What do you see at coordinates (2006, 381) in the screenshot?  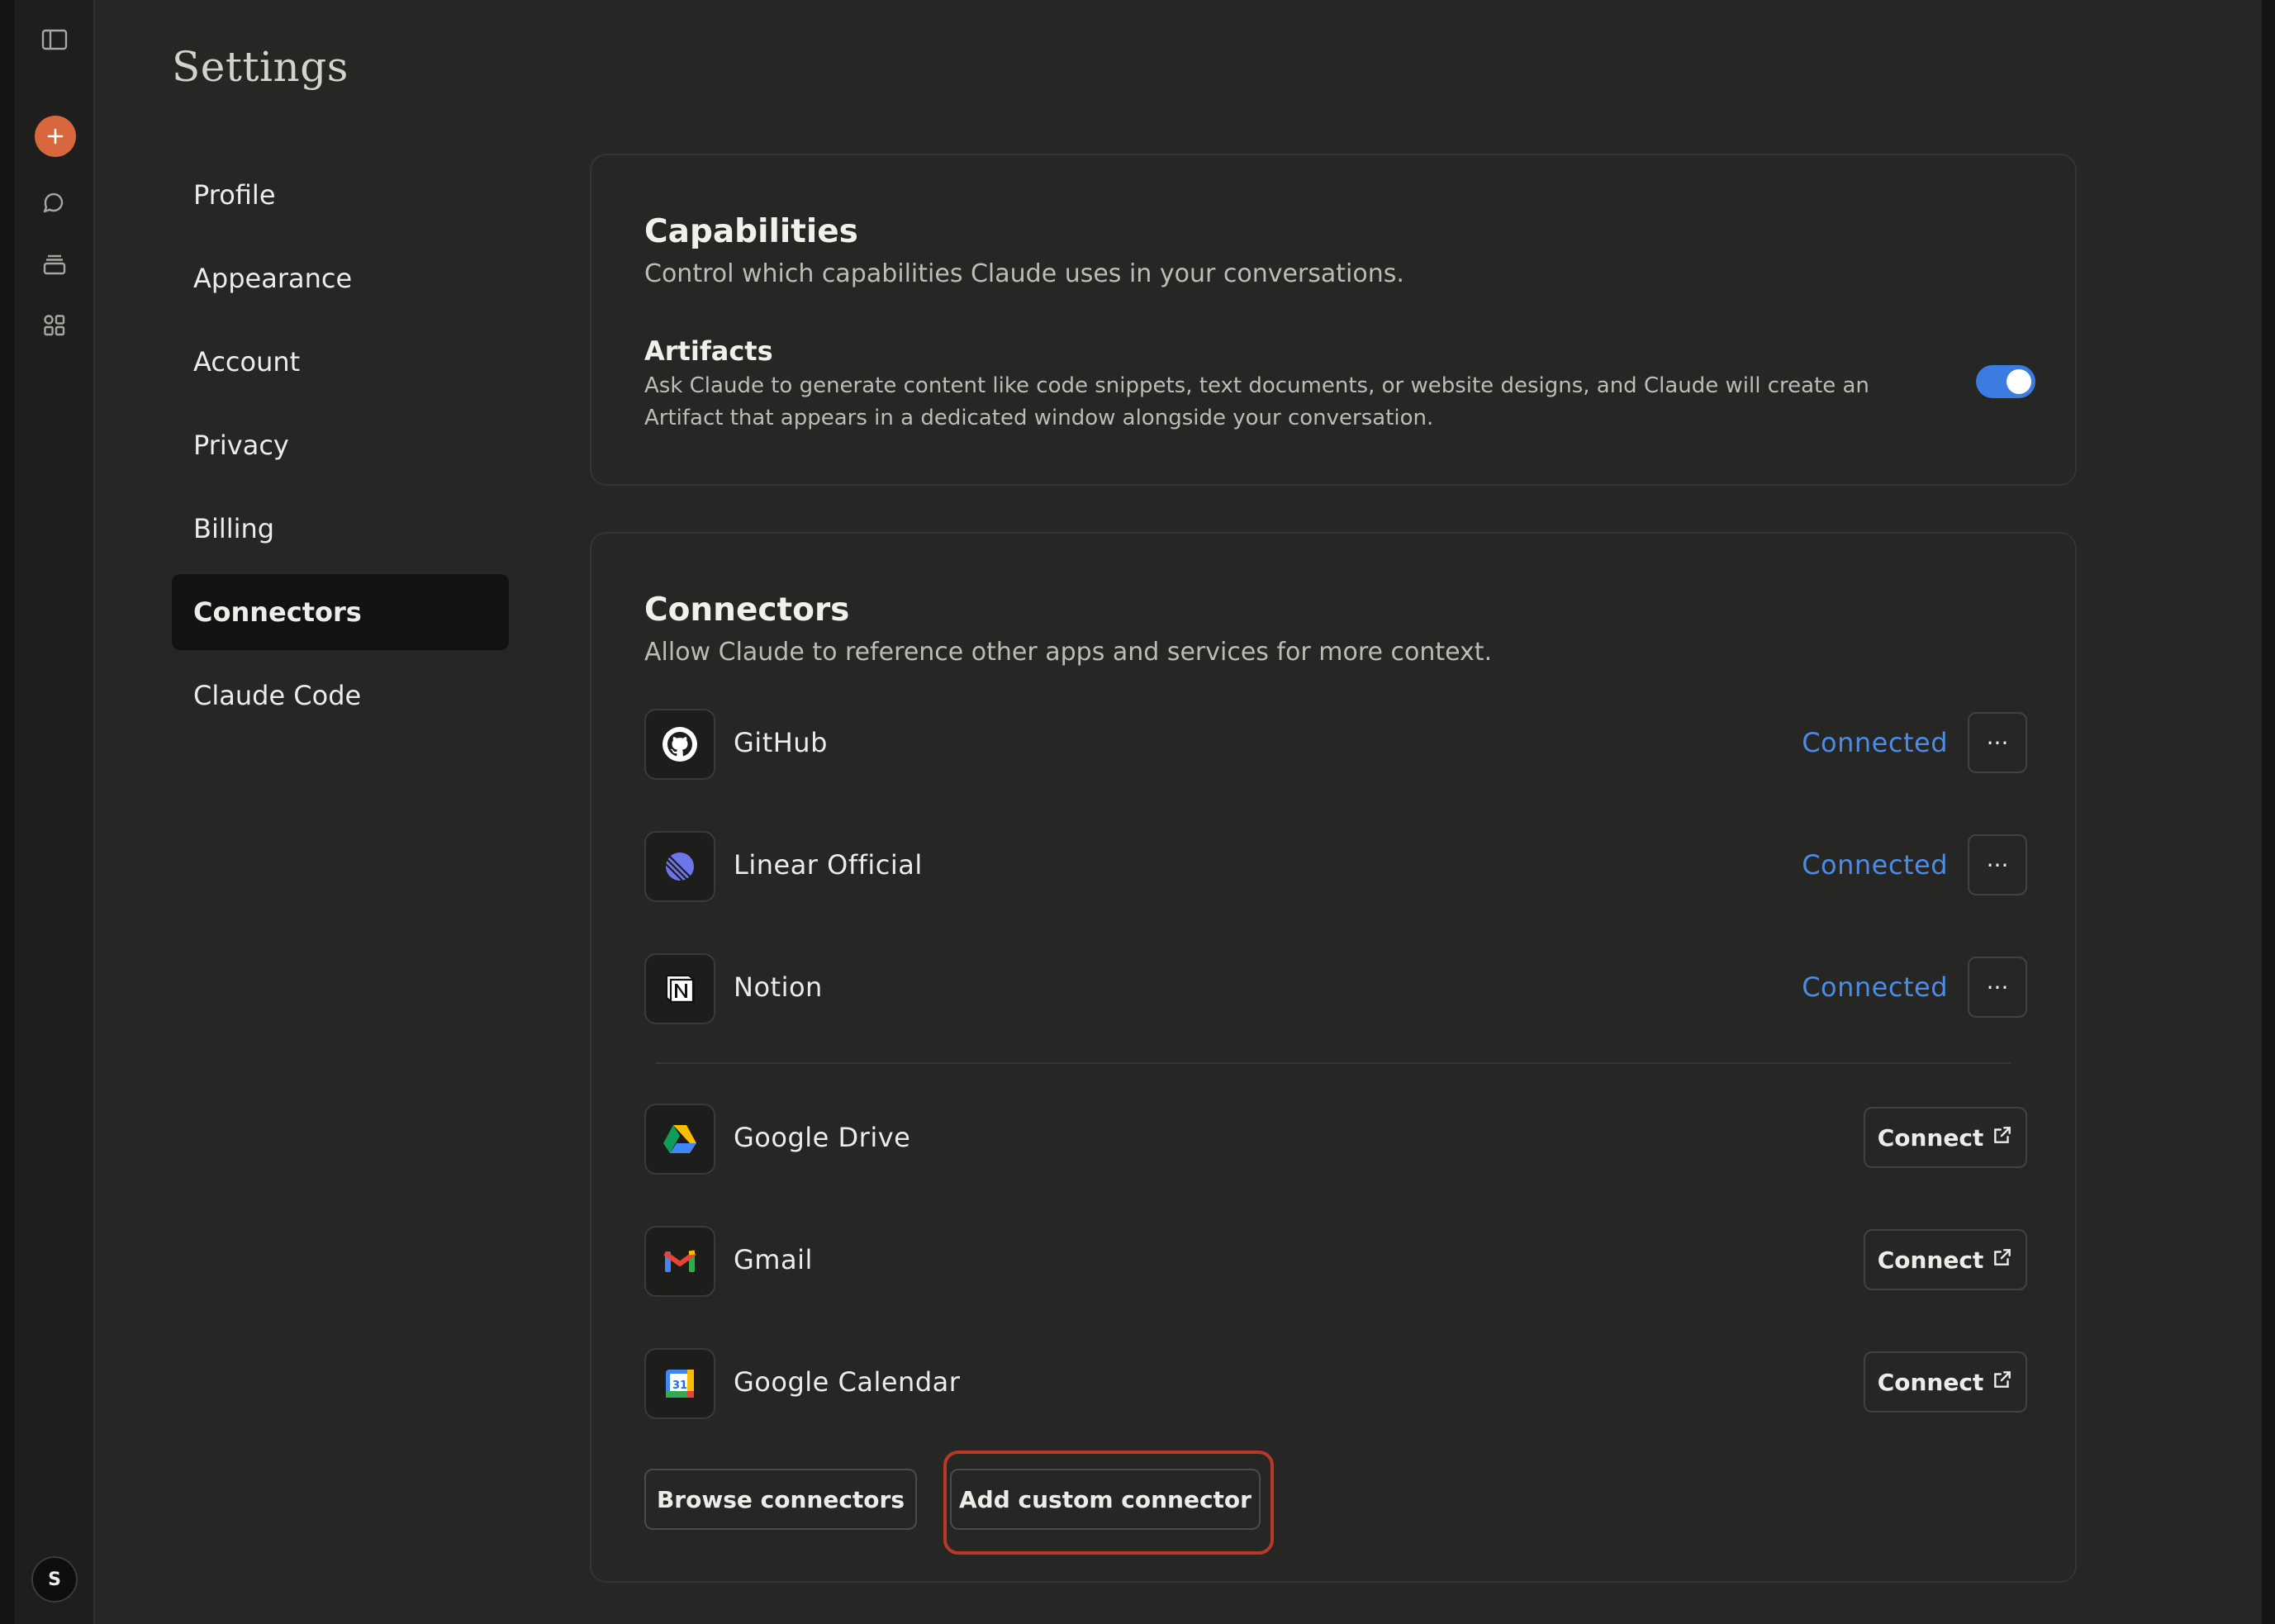 I see `artifacts-toggle` at bounding box center [2006, 381].